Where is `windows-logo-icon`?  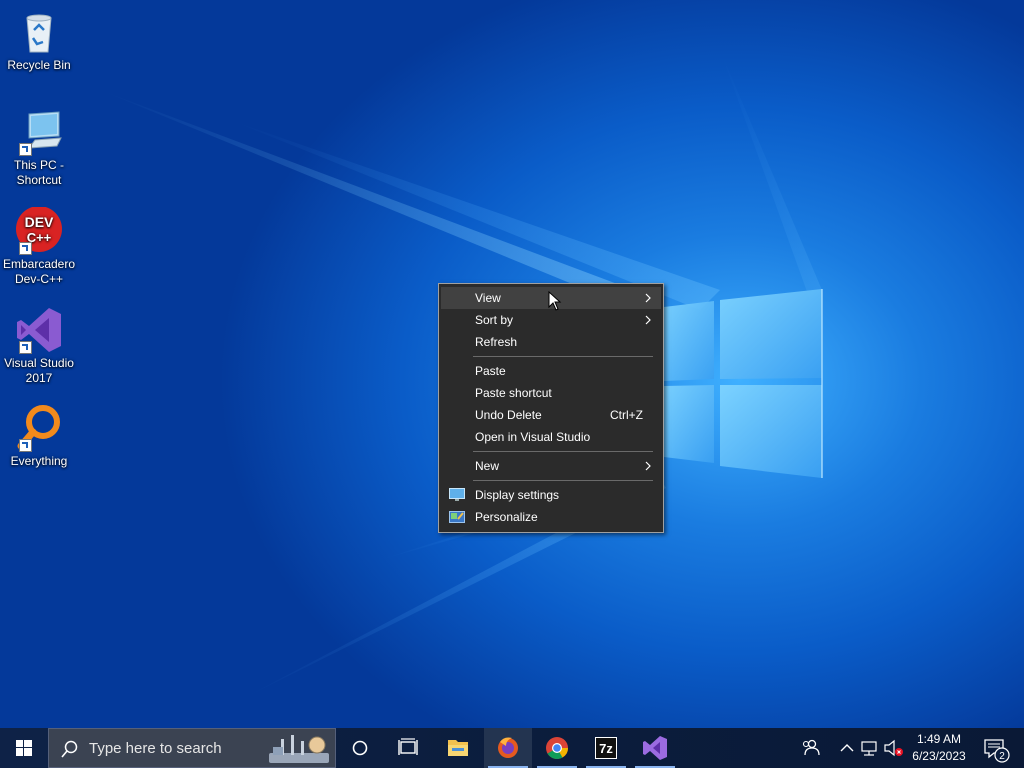 windows-logo-icon is located at coordinates (24, 748).